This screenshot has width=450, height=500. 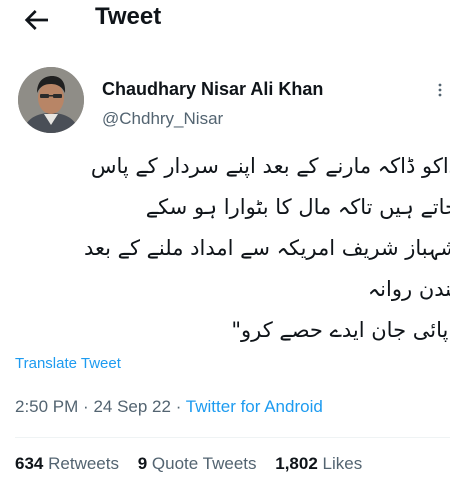 I want to click on more-icon, so click(x=440, y=90).